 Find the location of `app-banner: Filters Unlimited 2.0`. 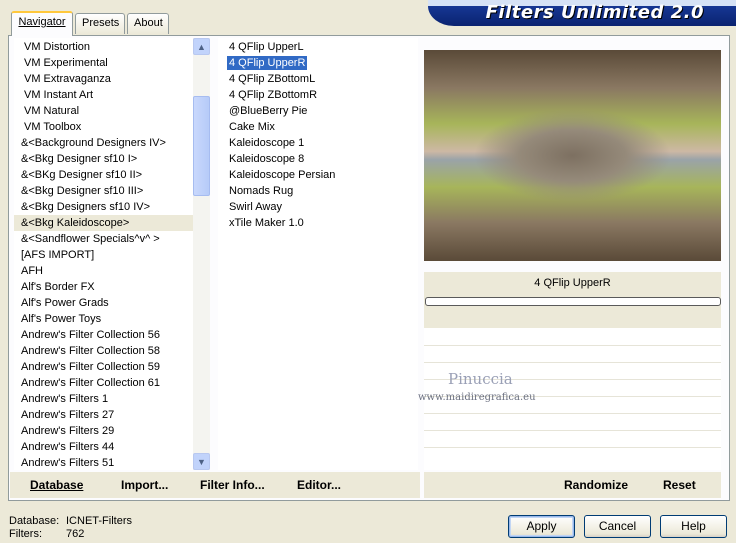

app-banner: Filters Unlimited 2.0 is located at coordinates (582, 13).